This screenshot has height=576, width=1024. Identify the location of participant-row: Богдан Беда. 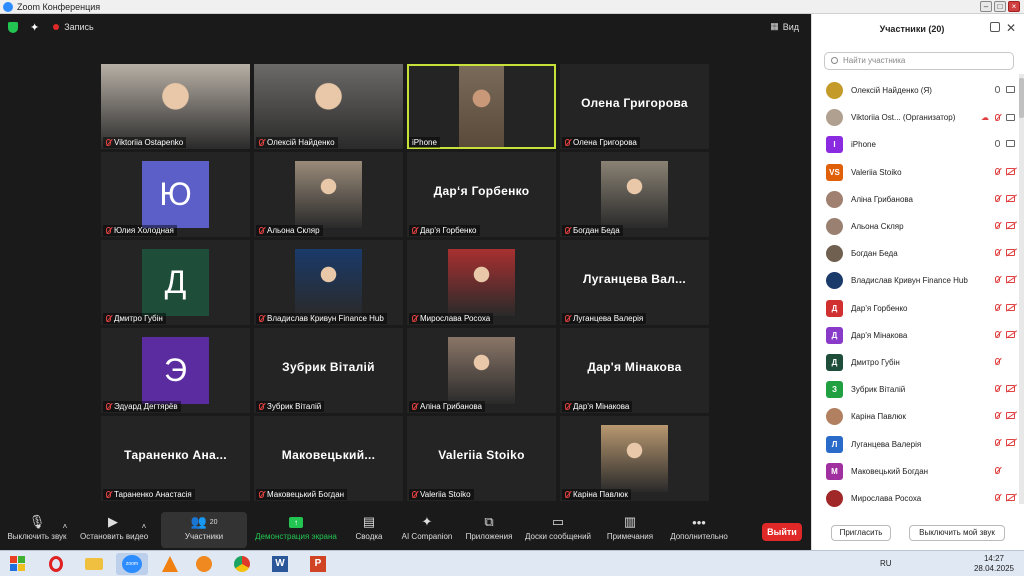
(914, 253).